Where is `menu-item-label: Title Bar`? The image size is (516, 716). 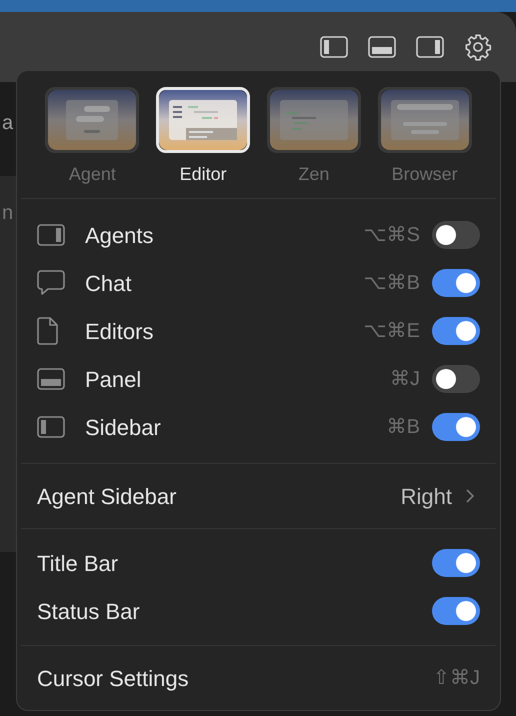 menu-item-label: Title Bar is located at coordinates (78, 564).